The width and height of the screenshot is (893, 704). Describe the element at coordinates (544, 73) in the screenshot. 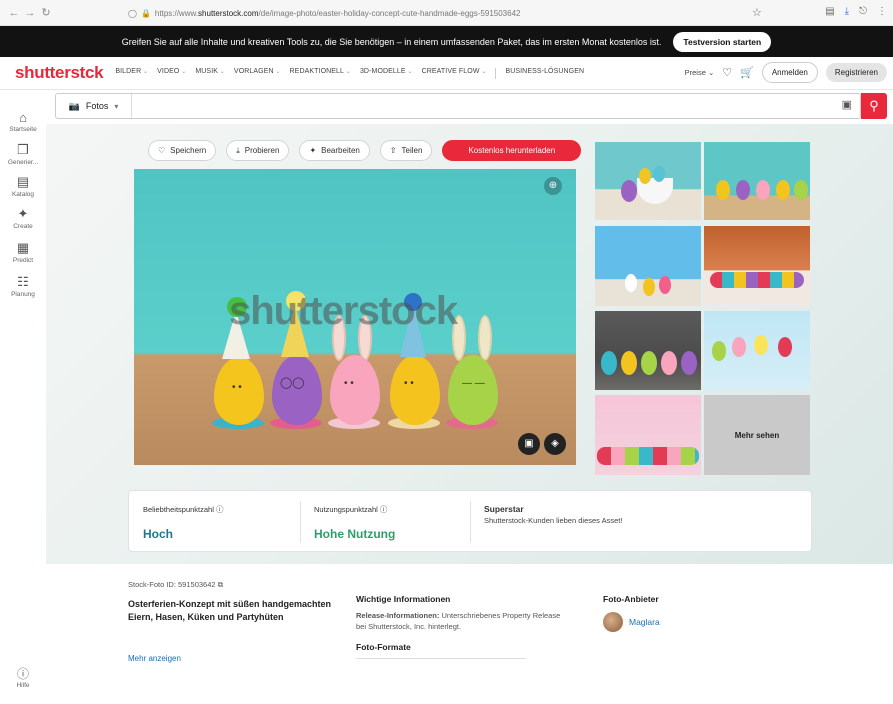

I see `menu-item-business: BUSINESS-LÖSUNGEN` at that location.